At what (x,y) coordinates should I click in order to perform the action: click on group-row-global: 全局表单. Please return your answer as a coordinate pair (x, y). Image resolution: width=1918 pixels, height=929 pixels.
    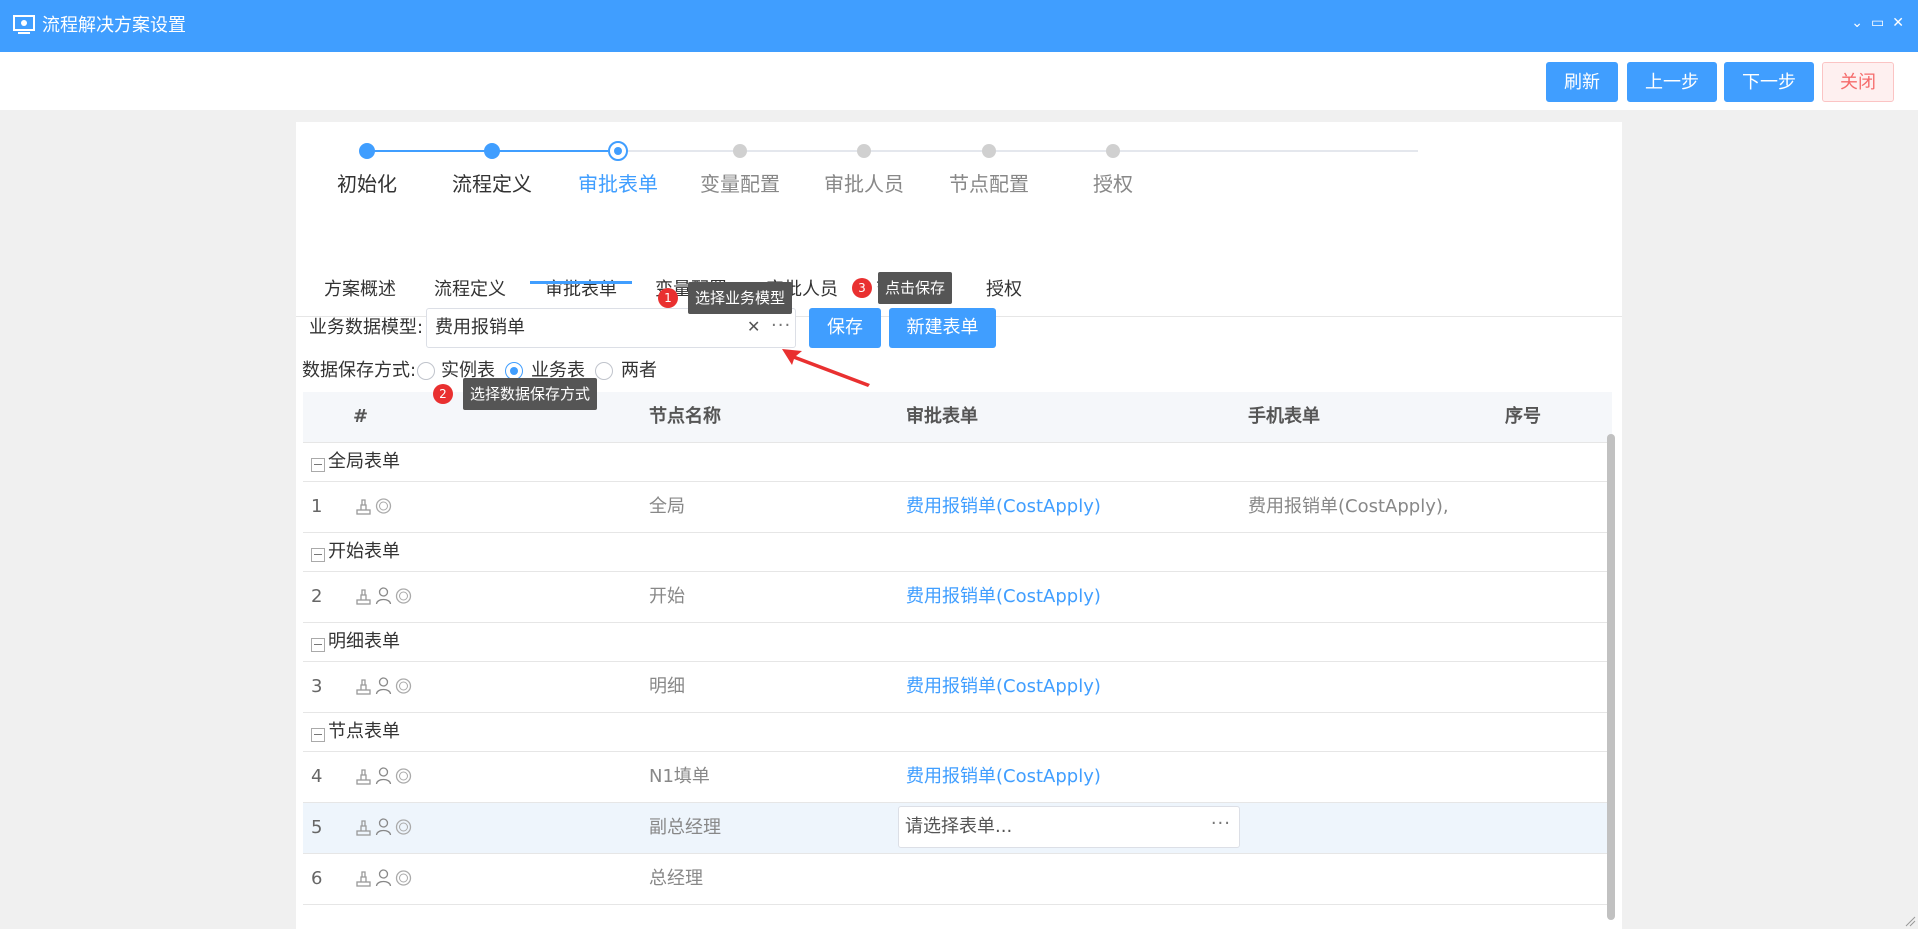
    Looking at the image, I should click on (957, 462).